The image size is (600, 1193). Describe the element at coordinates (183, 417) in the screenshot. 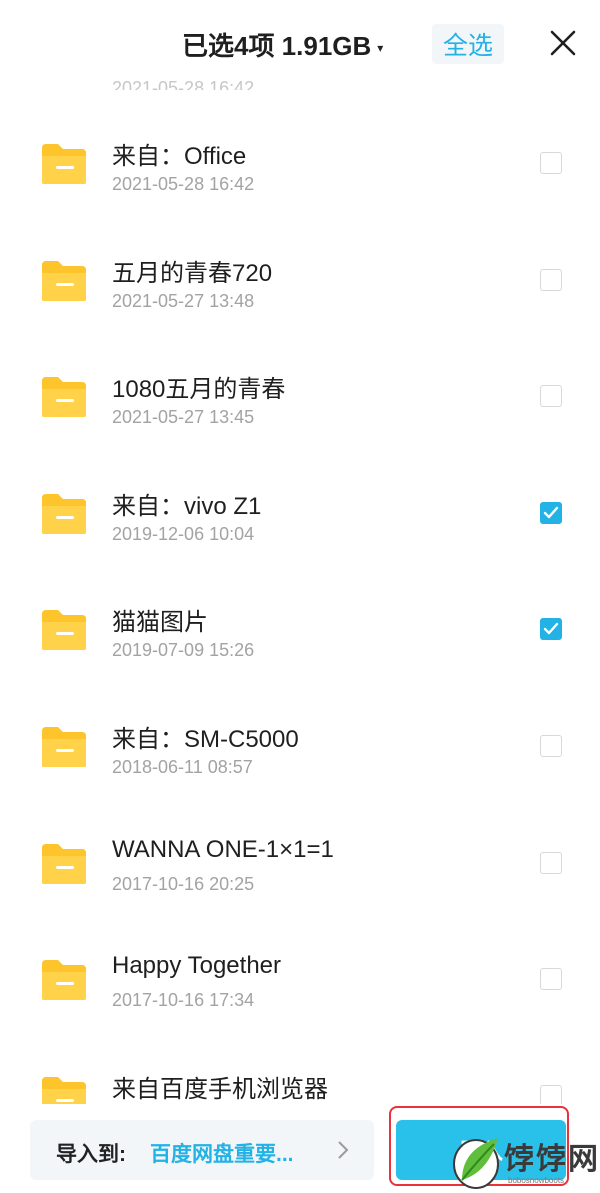

I see `folder-date: 2021-05-27 13:45` at that location.